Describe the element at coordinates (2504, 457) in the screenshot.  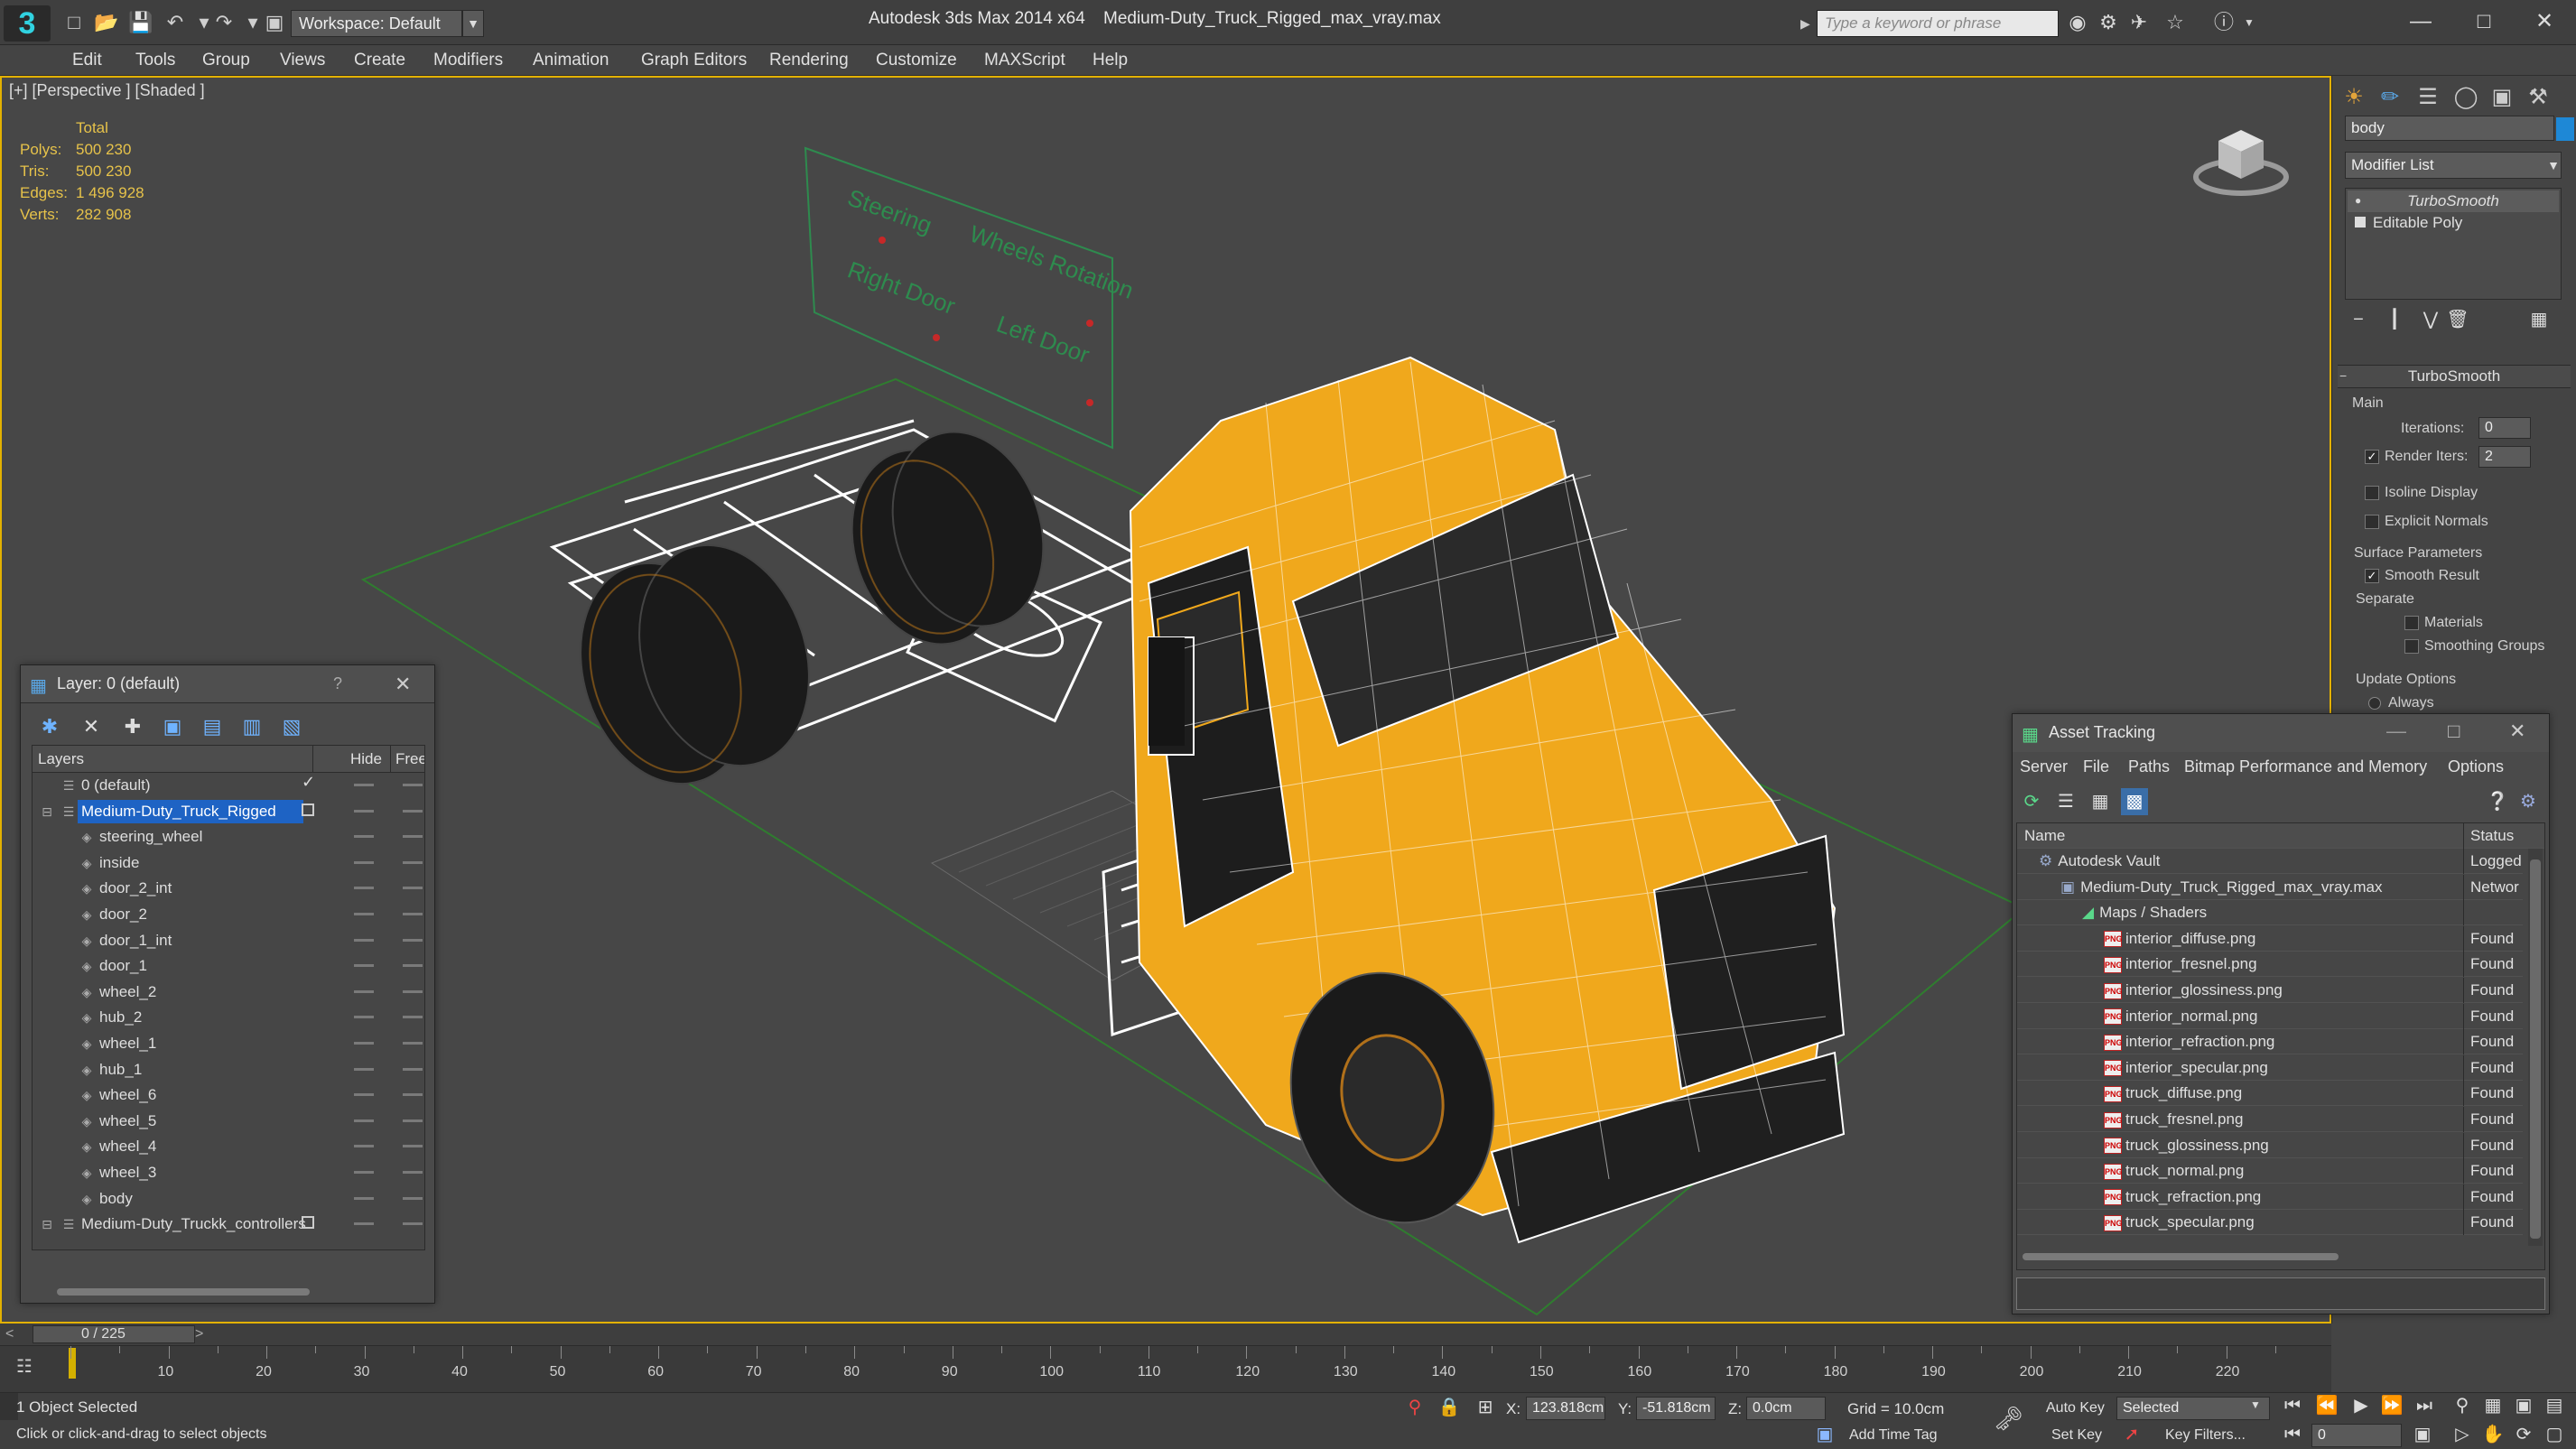
I see `render-iters-spinner: 2` at that location.